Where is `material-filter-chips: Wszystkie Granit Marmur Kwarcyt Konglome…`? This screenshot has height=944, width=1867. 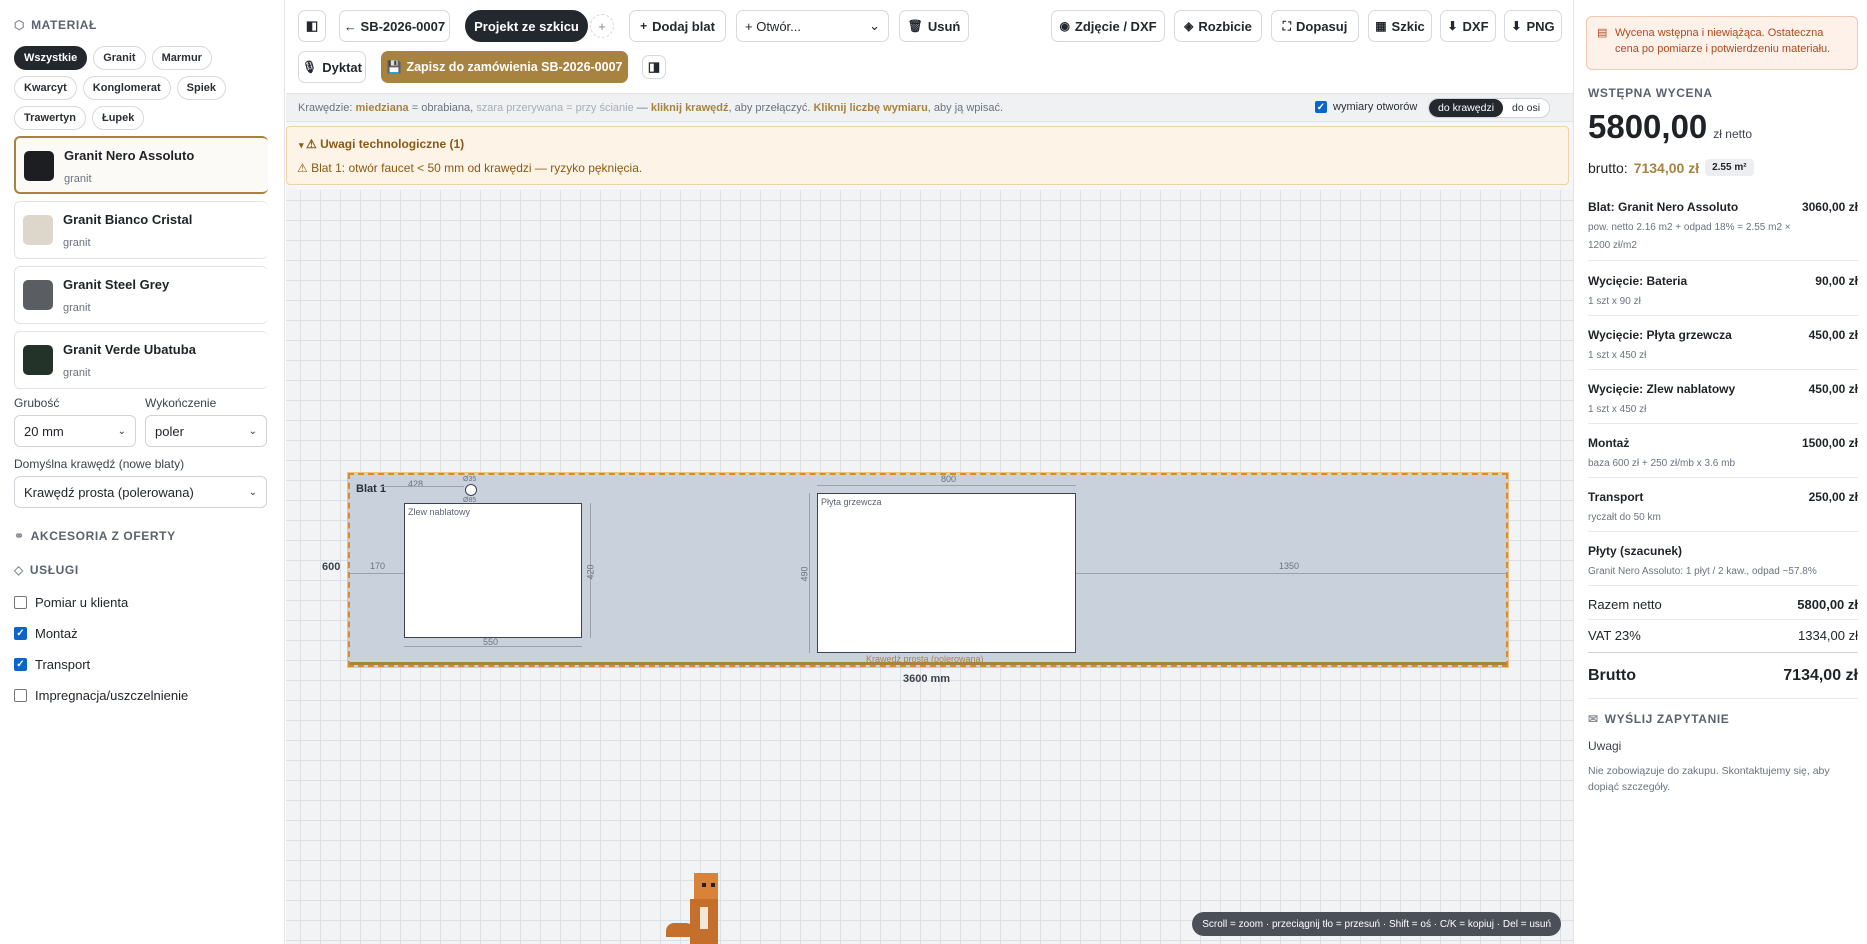 material-filter-chips: Wszystkie Granit Marmur Kwarcyt Konglome… is located at coordinates (144, 88).